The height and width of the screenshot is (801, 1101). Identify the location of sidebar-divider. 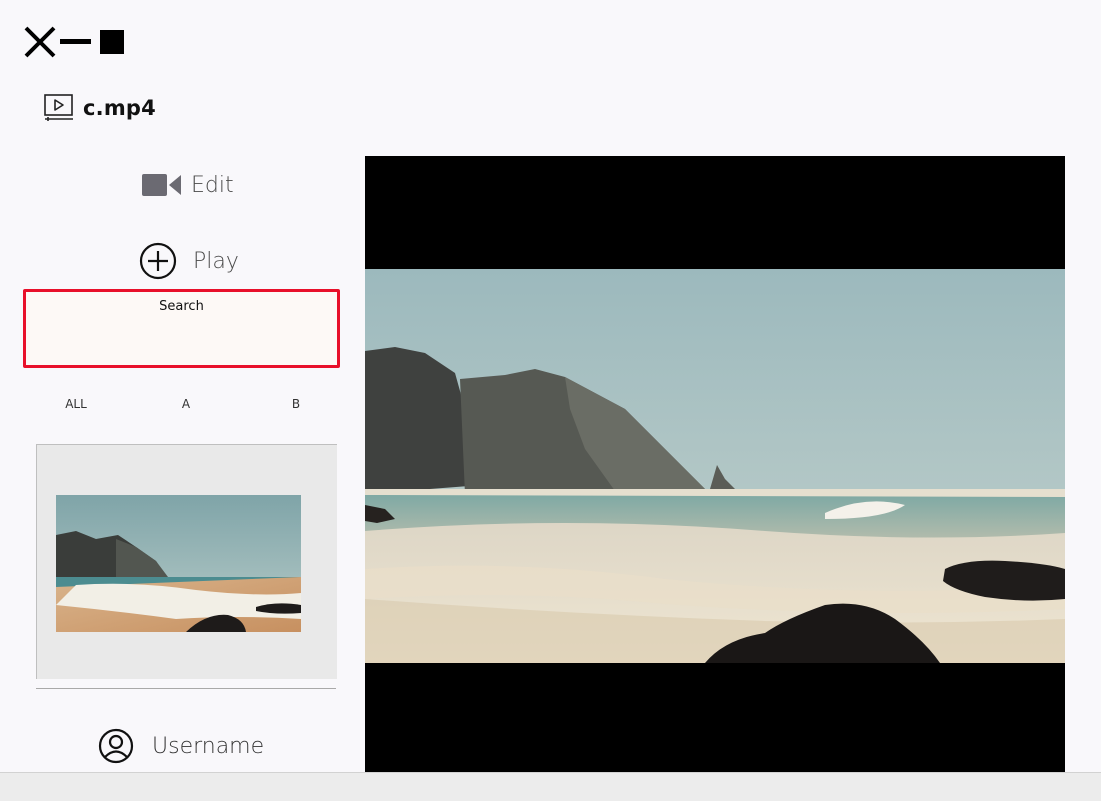
(186, 688).